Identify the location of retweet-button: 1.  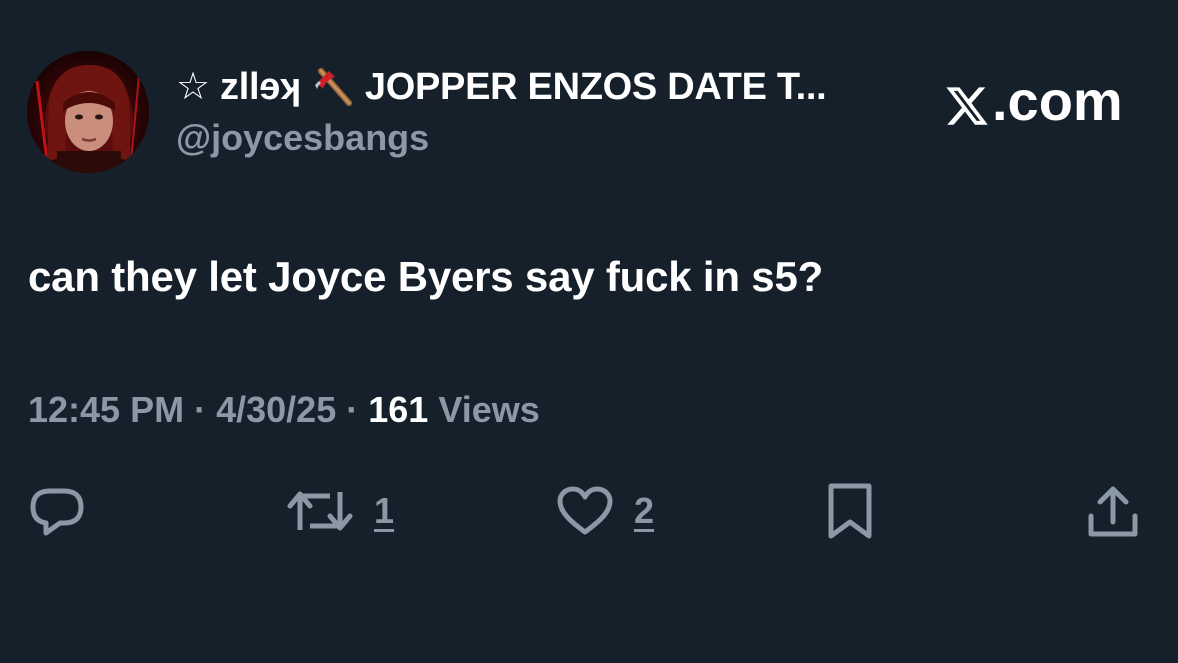
(340, 511).